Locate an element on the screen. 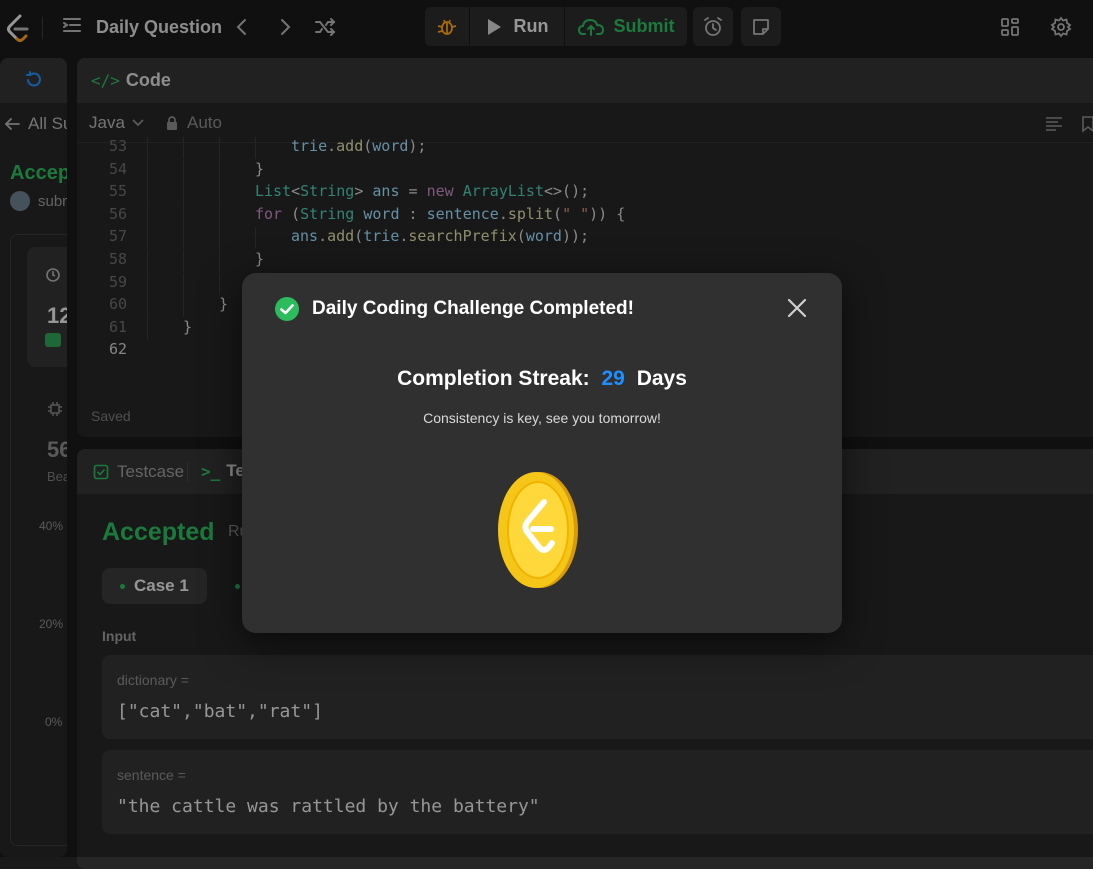 The image size is (1093, 869). modal-header: Daily Coding Challenge Completed! is located at coordinates (454, 309).